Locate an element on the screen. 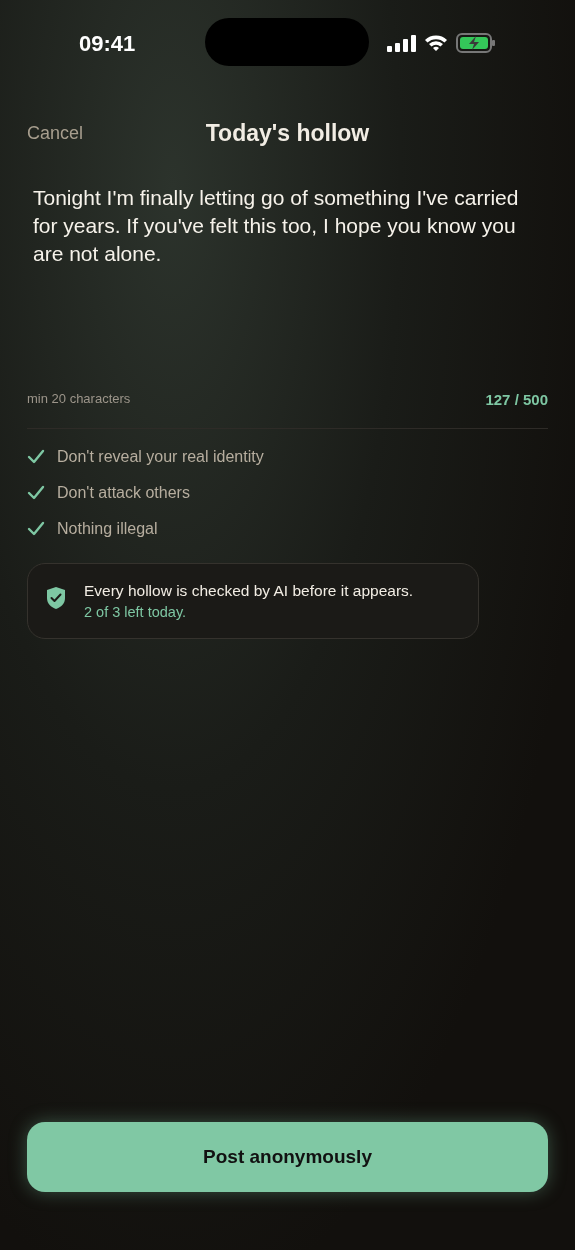 This screenshot has height=1250, width=575. cancel-button: Cancel is located at coordinates (55, 133).